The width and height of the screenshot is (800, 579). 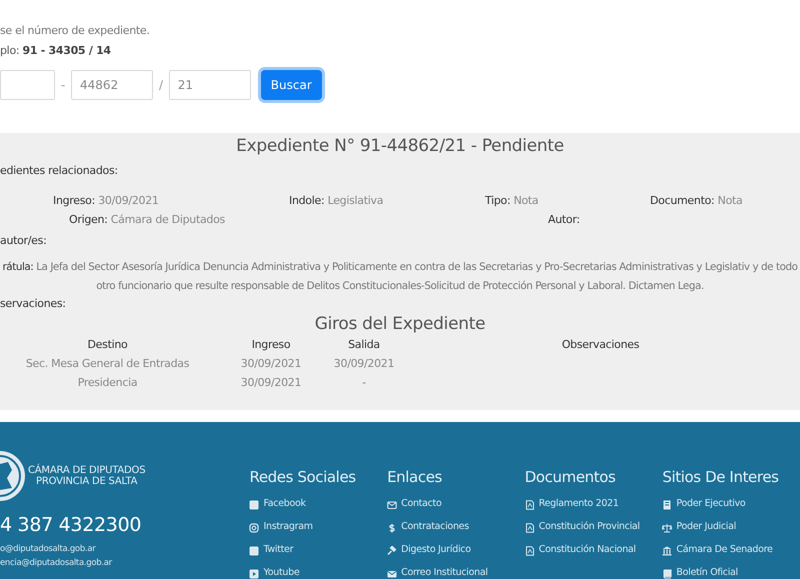 I want to click on footer-heading: Enlaces, so click(x=415, y=477).